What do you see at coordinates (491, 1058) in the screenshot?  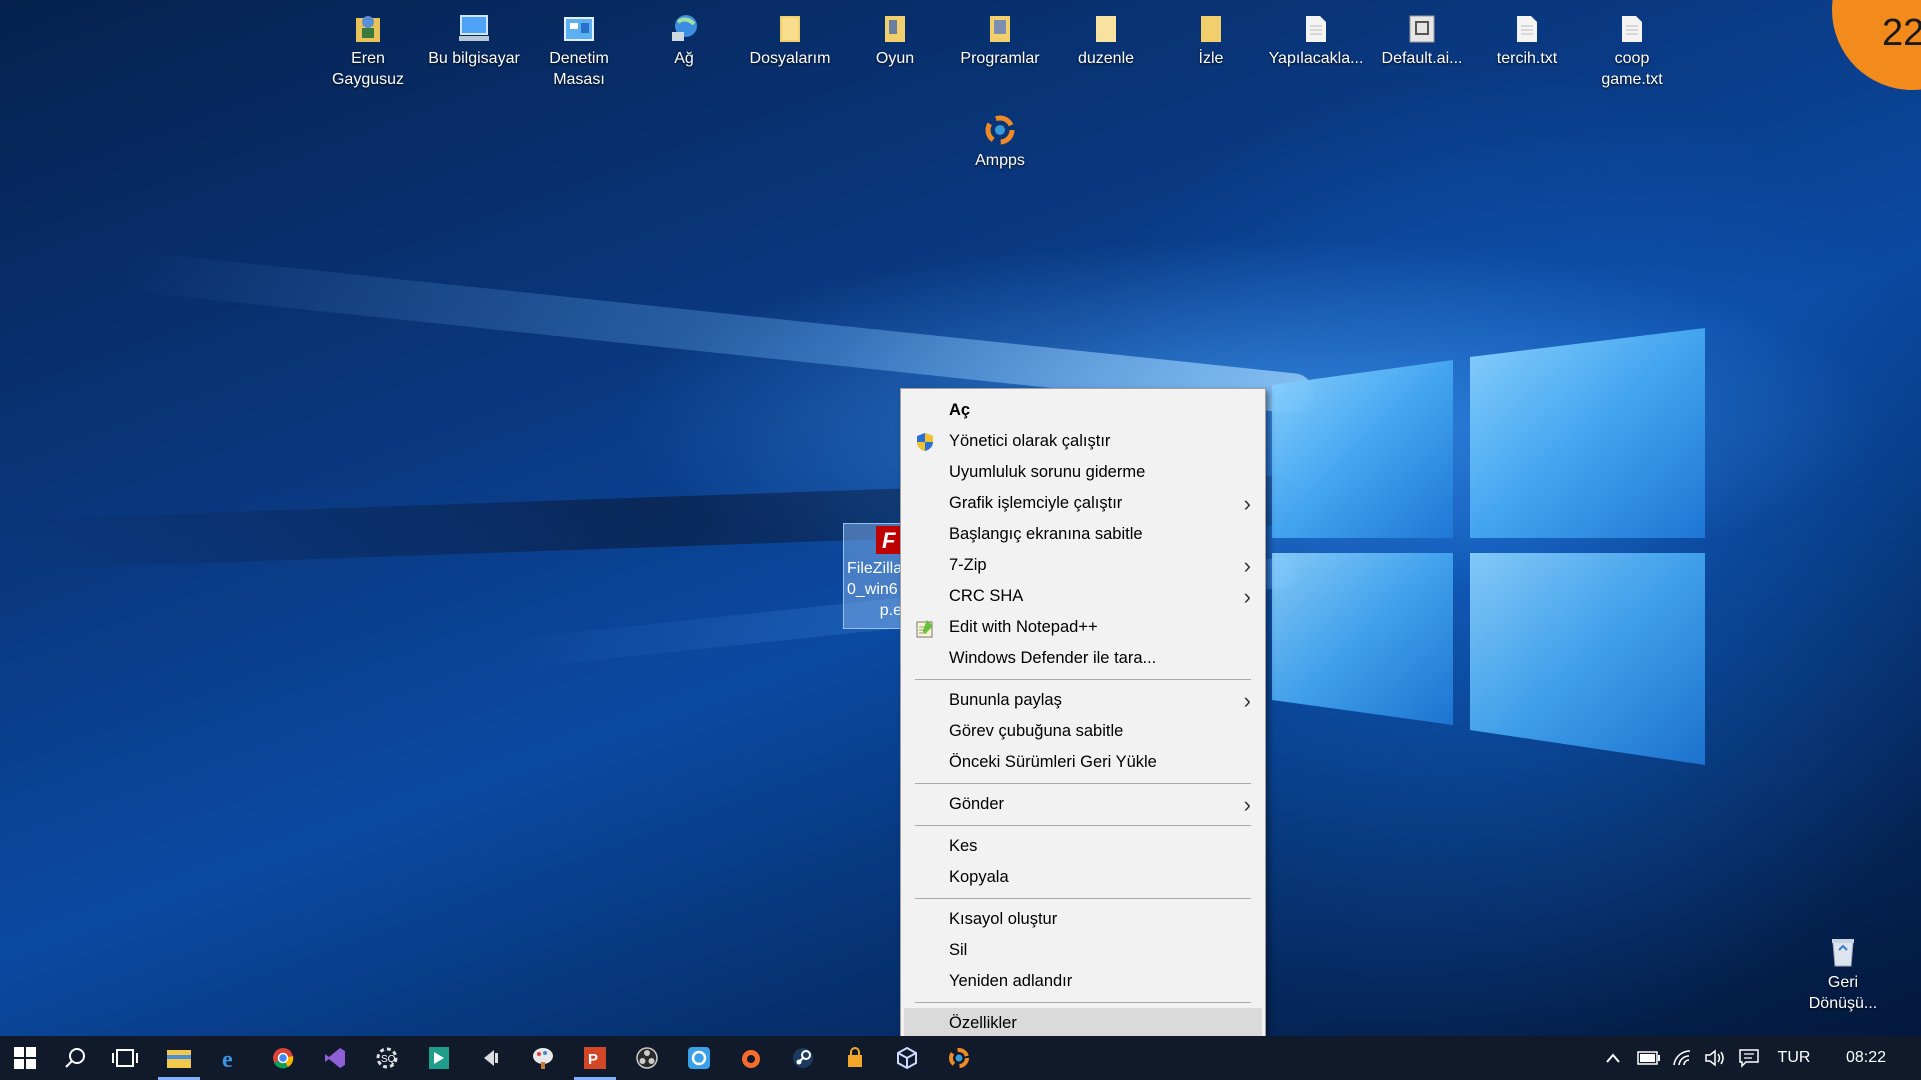 I see `taskbar-app-media` at bounding box center [491, 1058].